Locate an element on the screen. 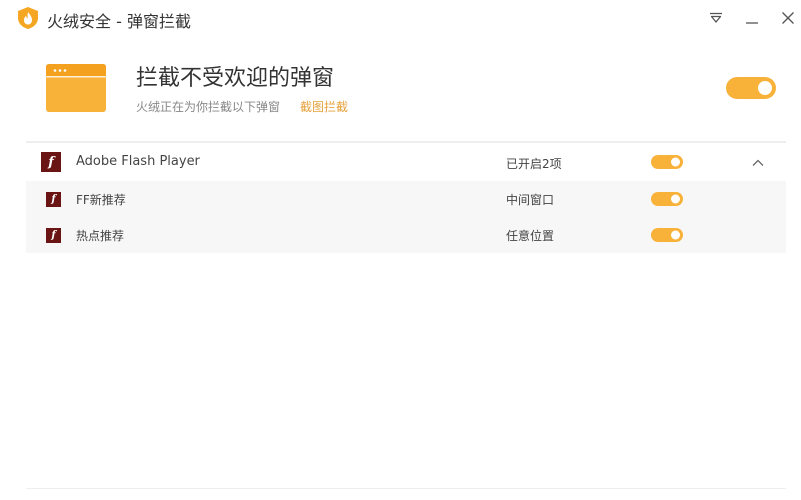 The width and height of the screenshot is (801, 500). list-item-status: 任意位置 is located at coordinates (530, 236).